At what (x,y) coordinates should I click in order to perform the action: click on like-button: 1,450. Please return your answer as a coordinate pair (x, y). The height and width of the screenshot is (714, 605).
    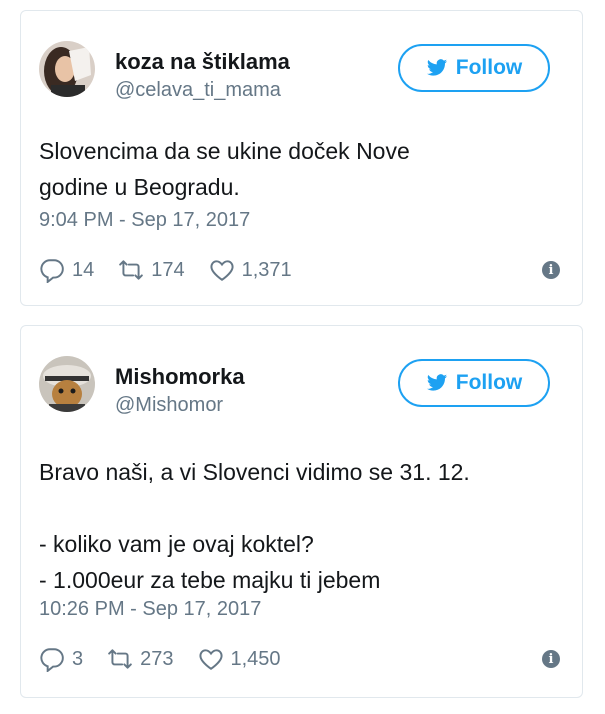
    Looking at the image, I should click on (239, 659).